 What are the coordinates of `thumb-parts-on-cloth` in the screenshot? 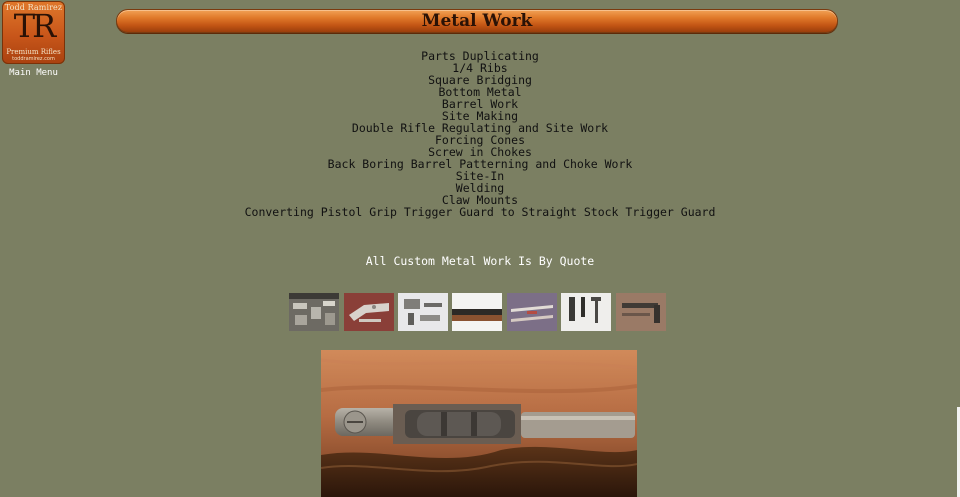 It's located at (314, 312).